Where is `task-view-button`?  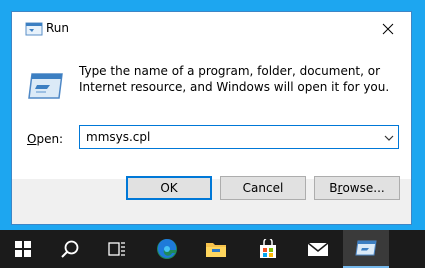 task-view-button is located at coordinates (117, 249).